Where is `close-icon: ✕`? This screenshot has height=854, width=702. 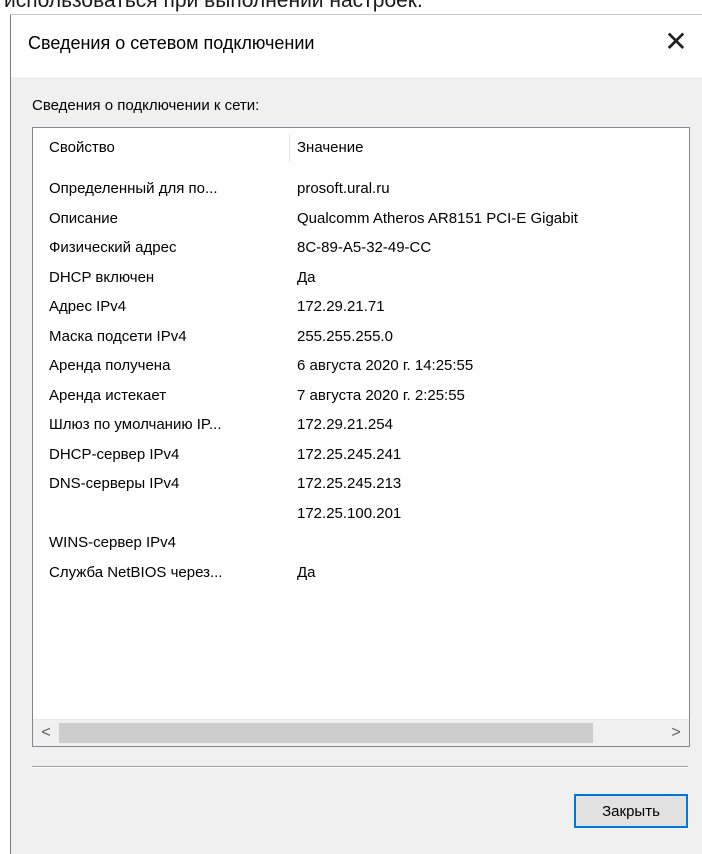 close-icon: ✕ is located at coordinates (676, 42).